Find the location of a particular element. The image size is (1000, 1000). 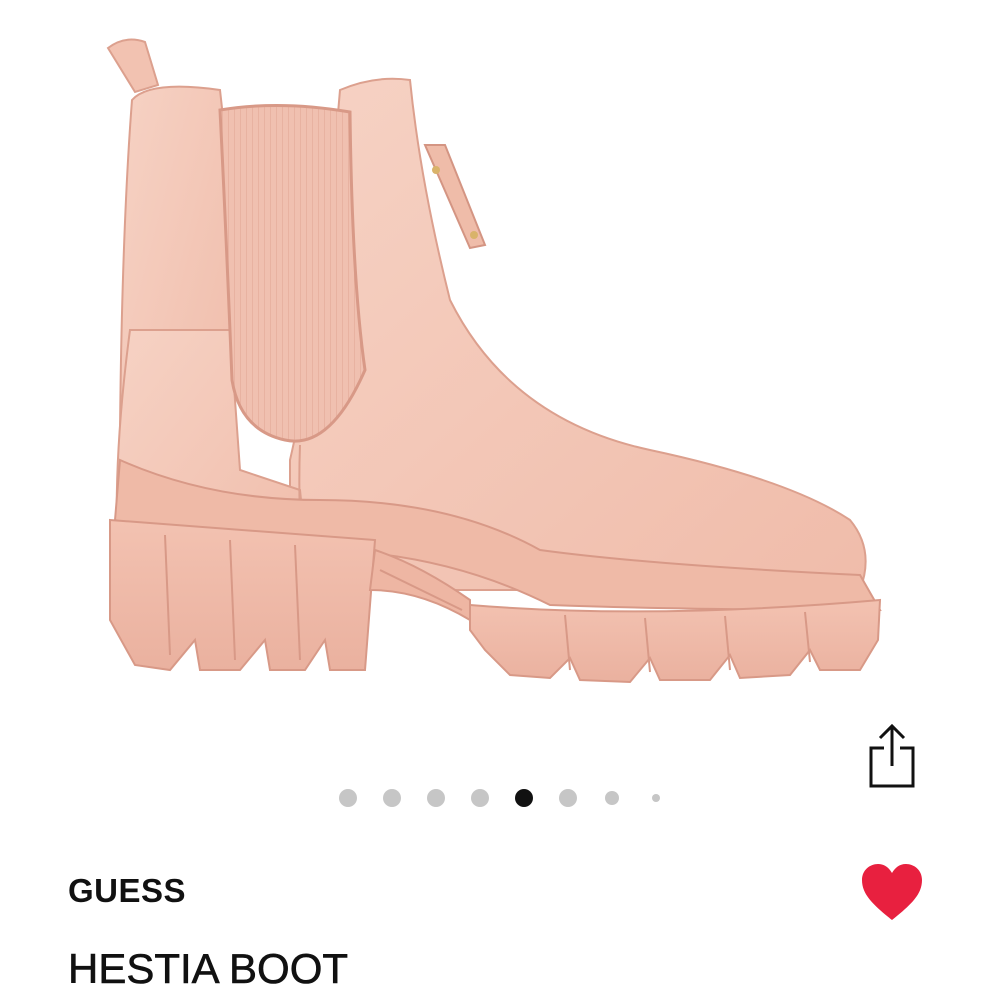

share-icon is located at coordinates (892, 755).